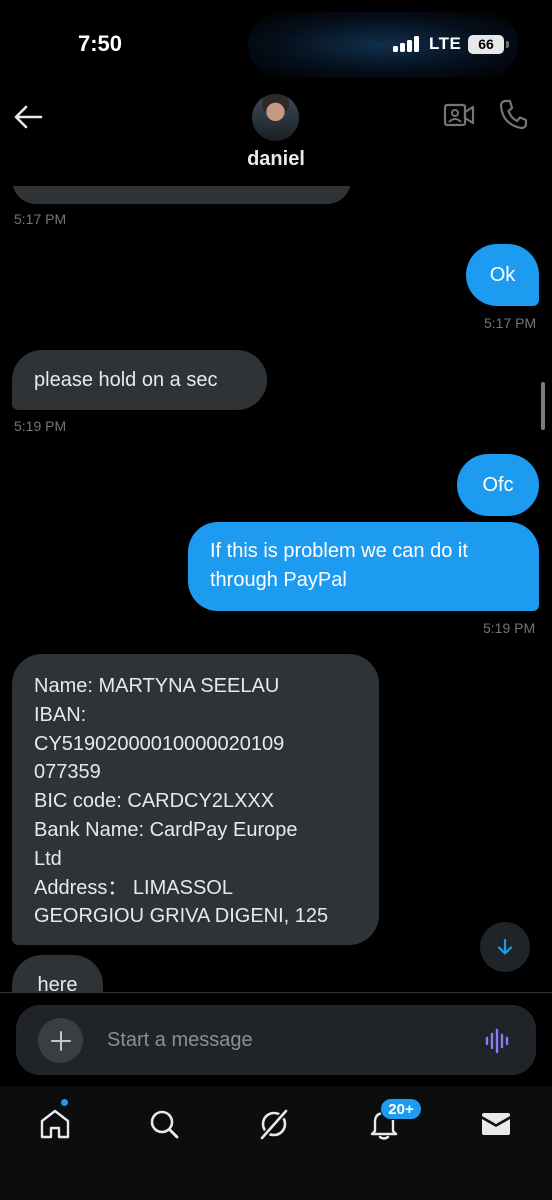 Image resolution: width=552 pixels, height=1200 pixels. I want to click on conversation-header: daniel, so click(276, 137).